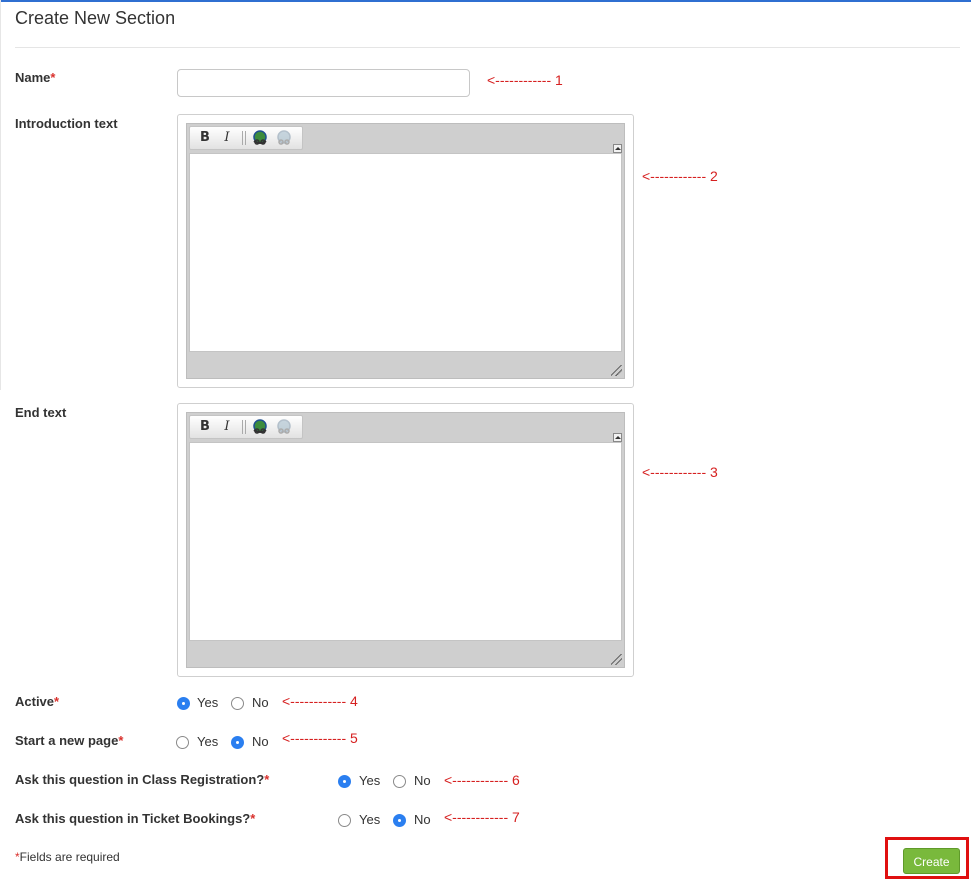 Image resolution: width=971 pixels, height=879 pixels. Describe the element at coordinates (41, 412) in the screenshot. I see `end-label: End text` at that location.